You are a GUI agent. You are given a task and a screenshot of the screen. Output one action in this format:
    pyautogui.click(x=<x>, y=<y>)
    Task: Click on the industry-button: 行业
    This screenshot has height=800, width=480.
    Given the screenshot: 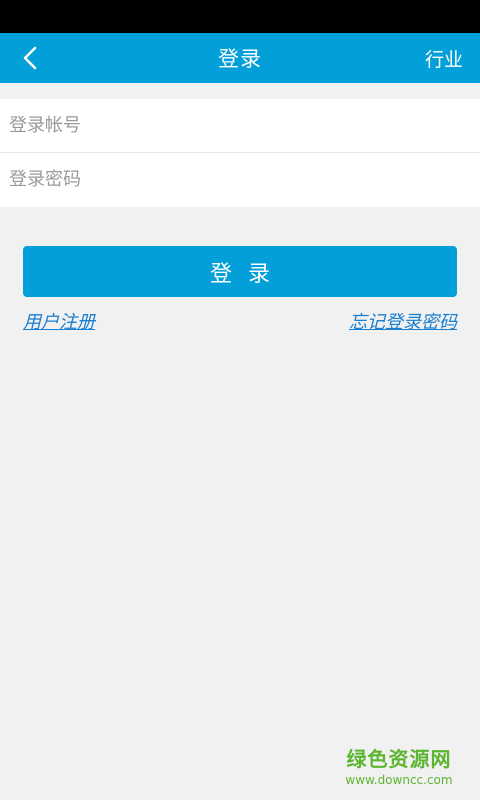 What is the action you would take?
    pyautogui.click(x=444, y=58)
    